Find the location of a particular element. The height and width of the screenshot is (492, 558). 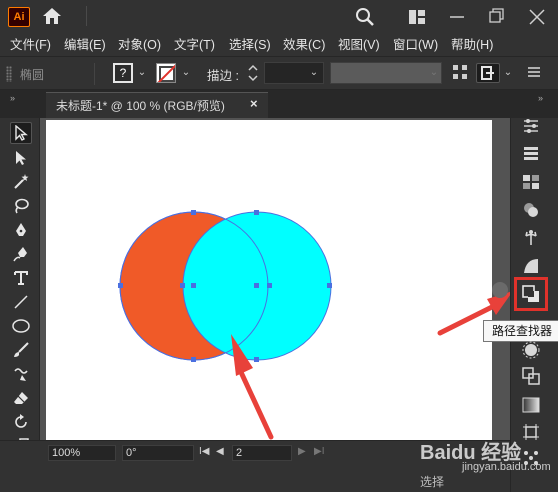

layers-icon is located at coordinates (531, 153).